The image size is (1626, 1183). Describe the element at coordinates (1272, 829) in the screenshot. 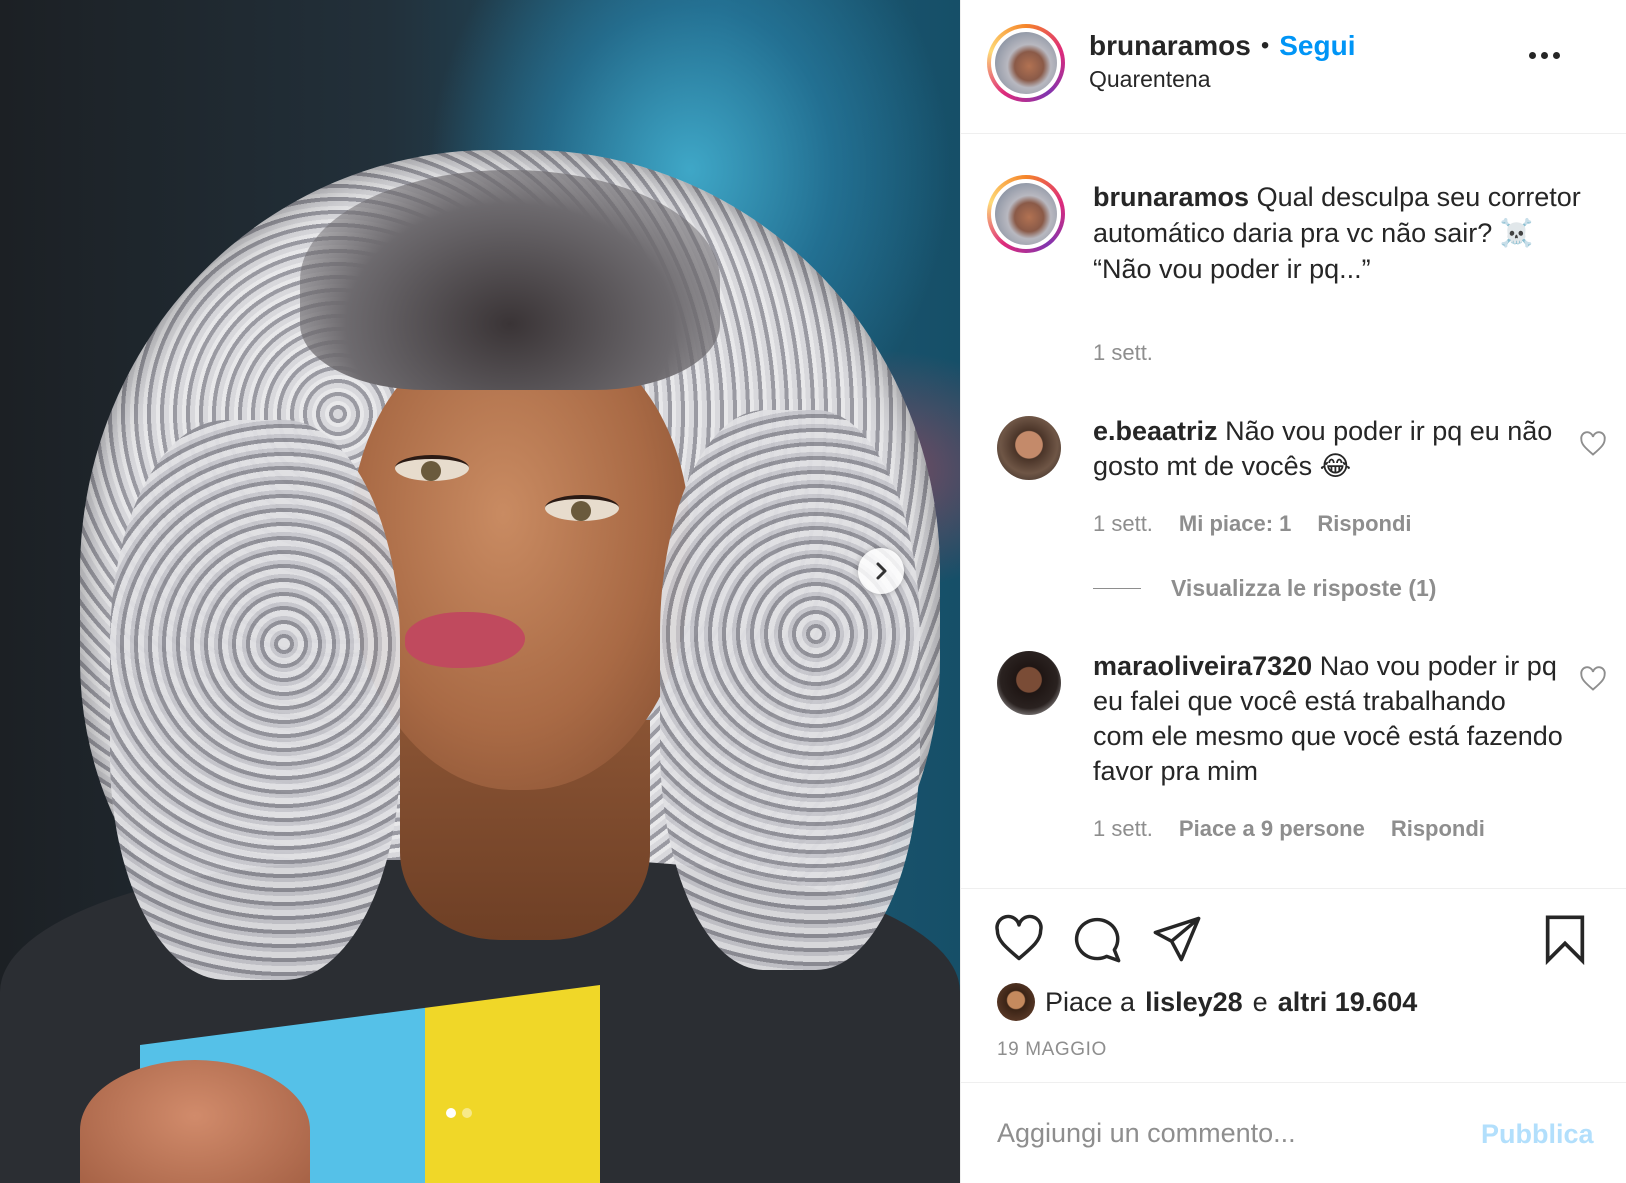

I see `comment-likes: Piace a 9 persone` at that location.